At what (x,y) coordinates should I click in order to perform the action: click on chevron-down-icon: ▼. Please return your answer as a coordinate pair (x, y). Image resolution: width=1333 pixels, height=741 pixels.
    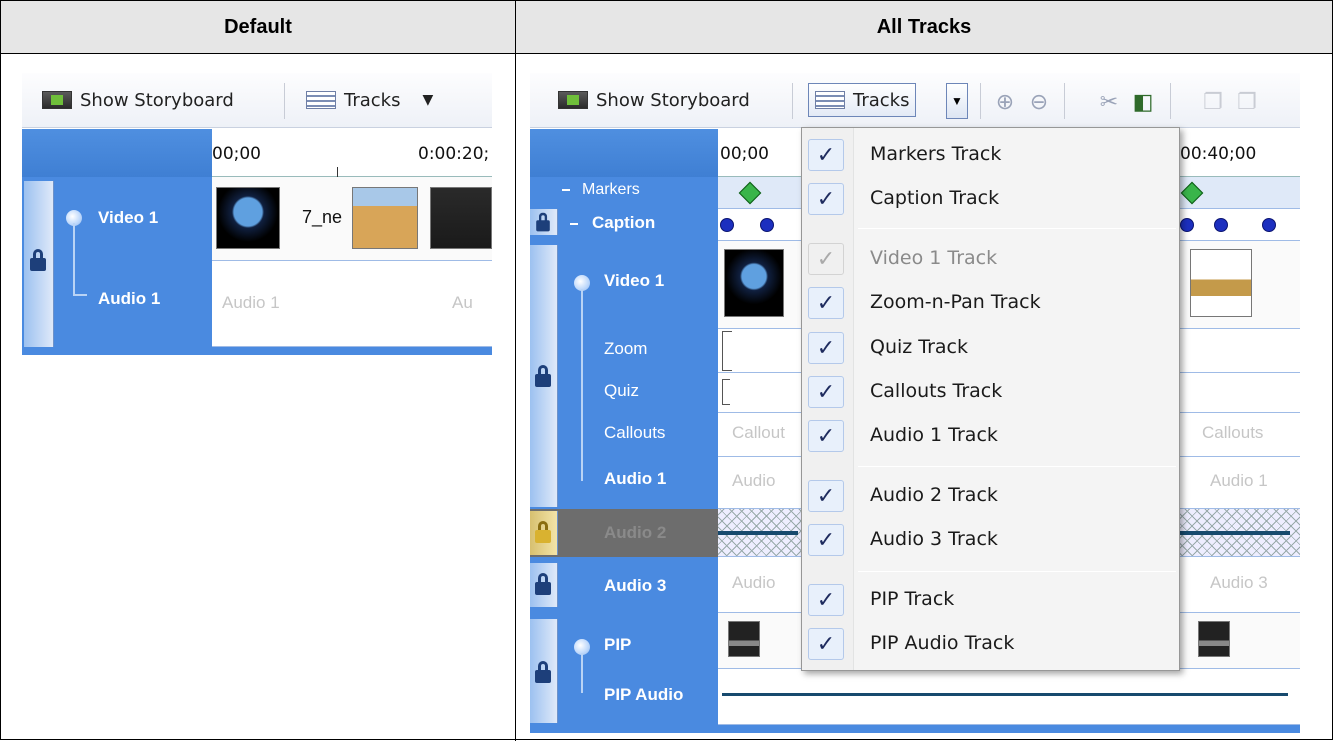
    Looking at the image, I should click on (427, 100).